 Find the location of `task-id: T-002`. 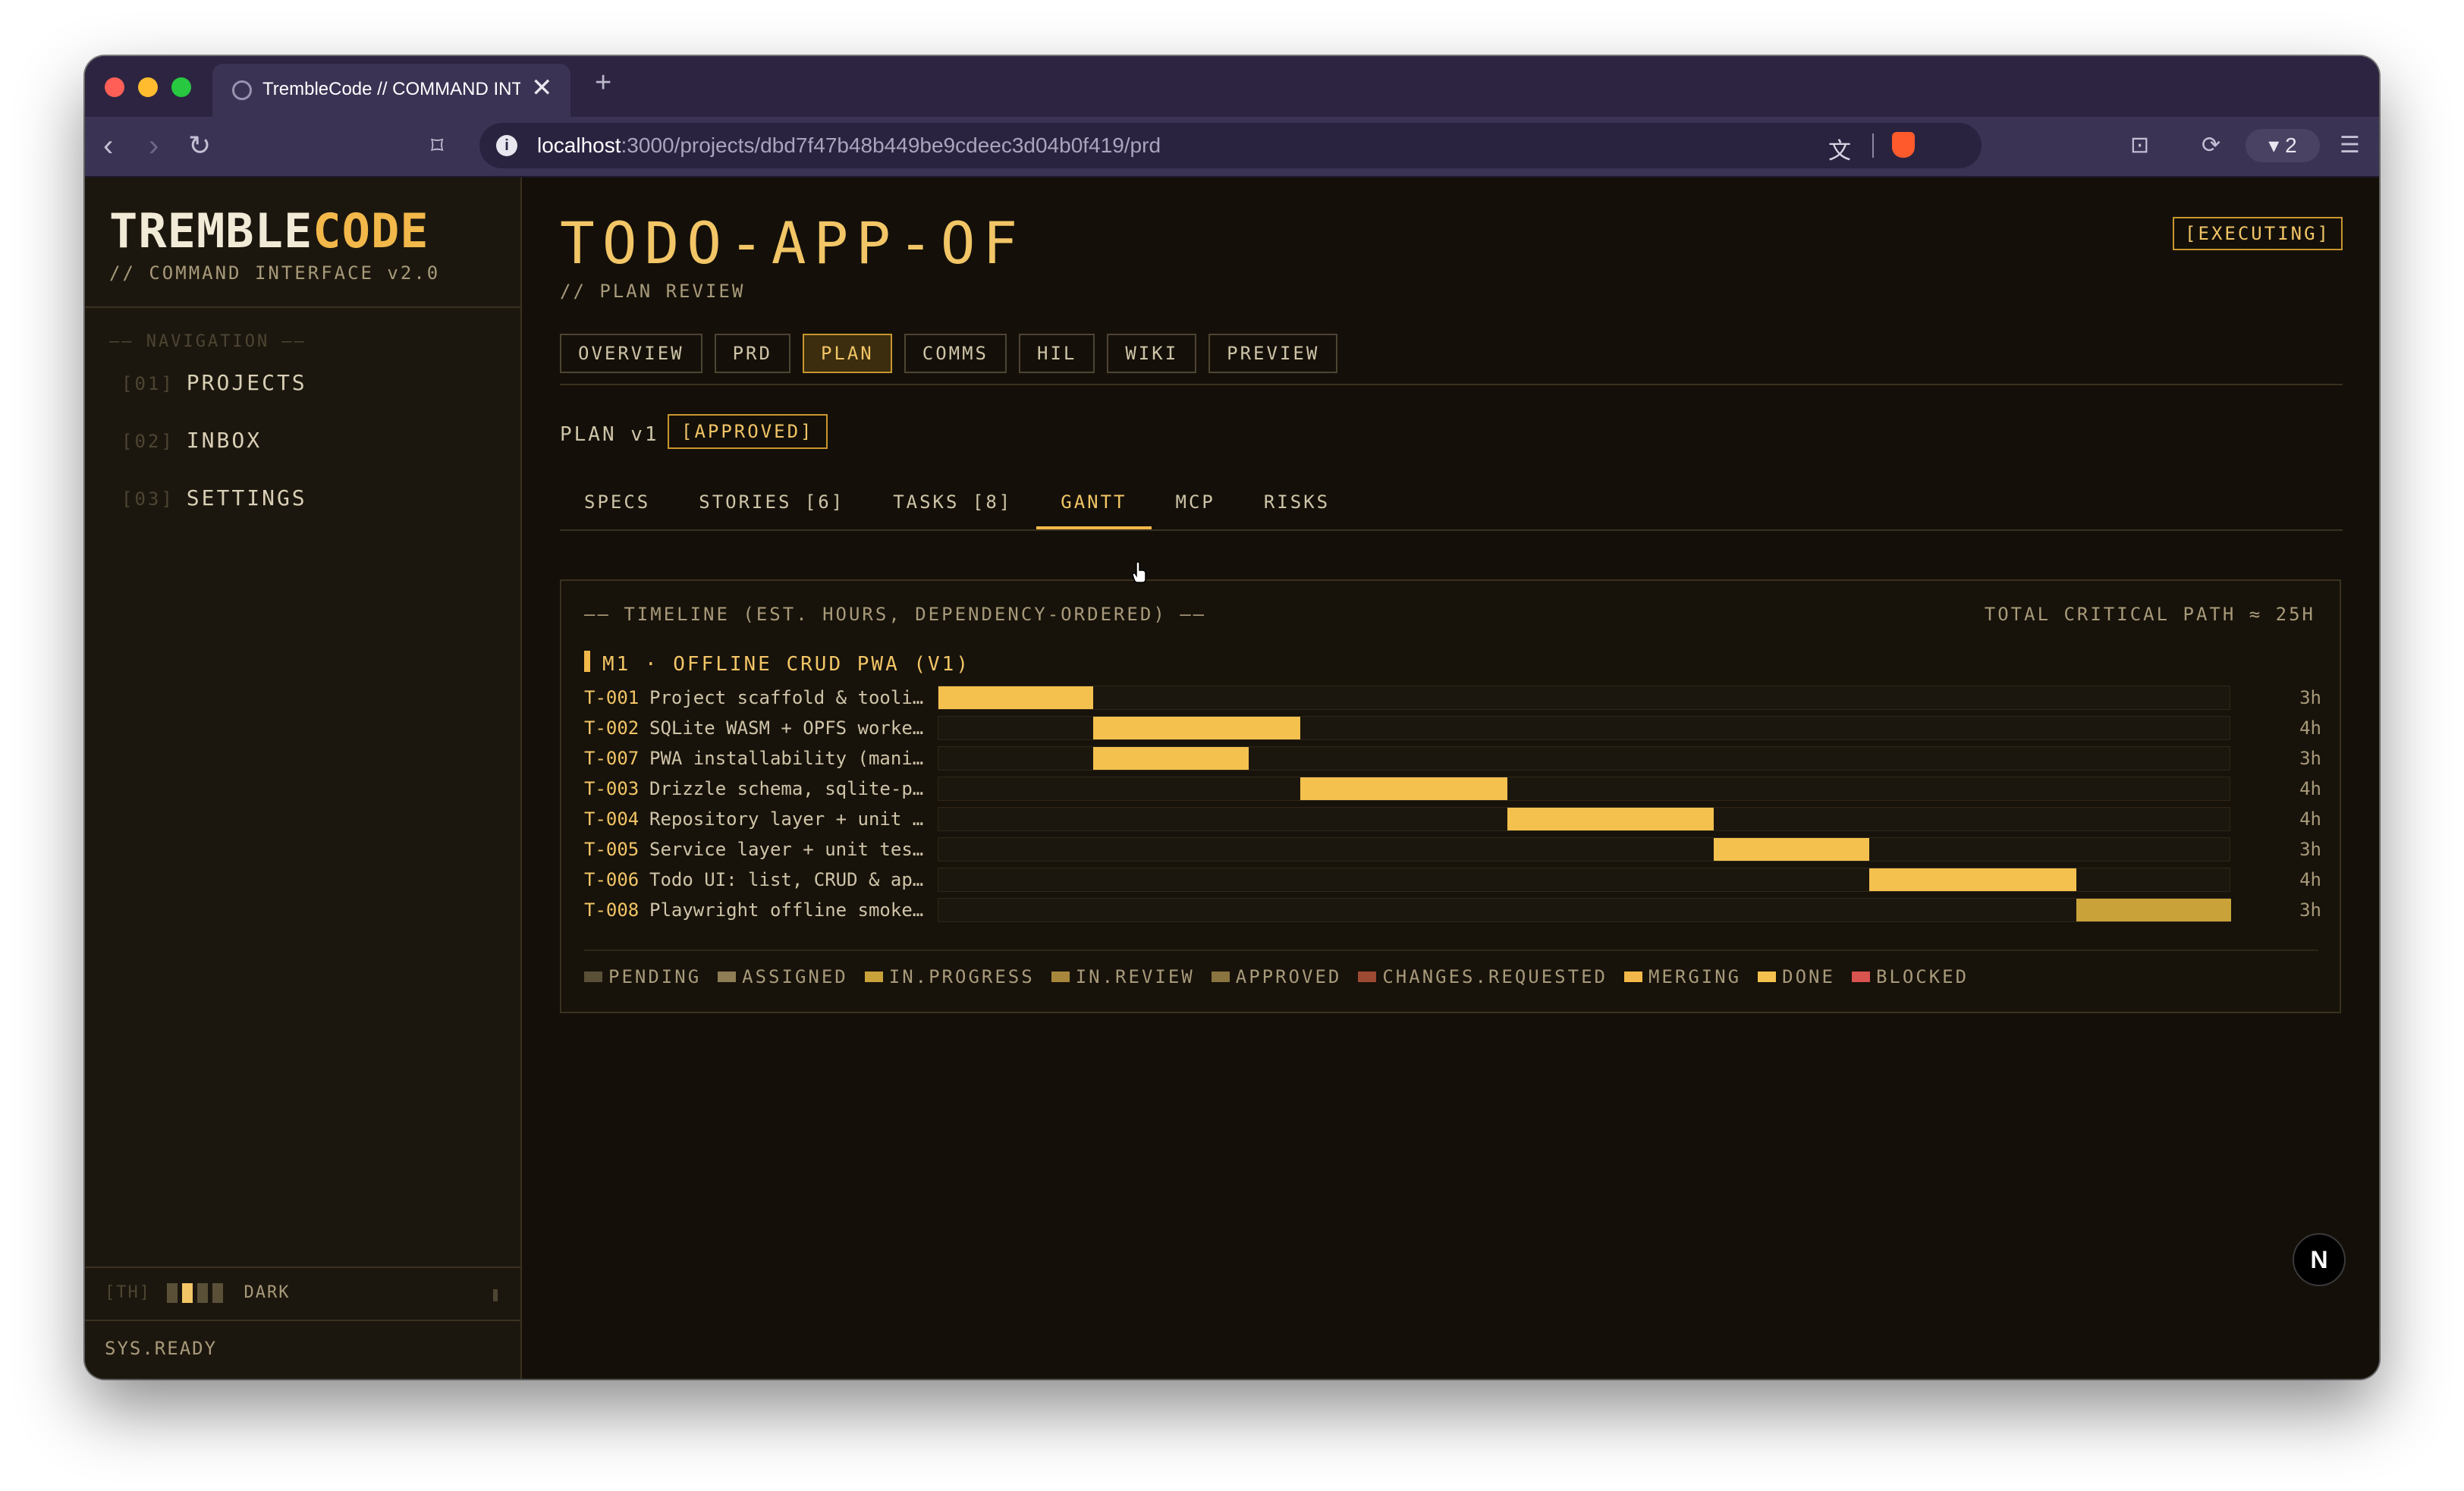

task-id: T-002 is located at coordinates (612, 728).